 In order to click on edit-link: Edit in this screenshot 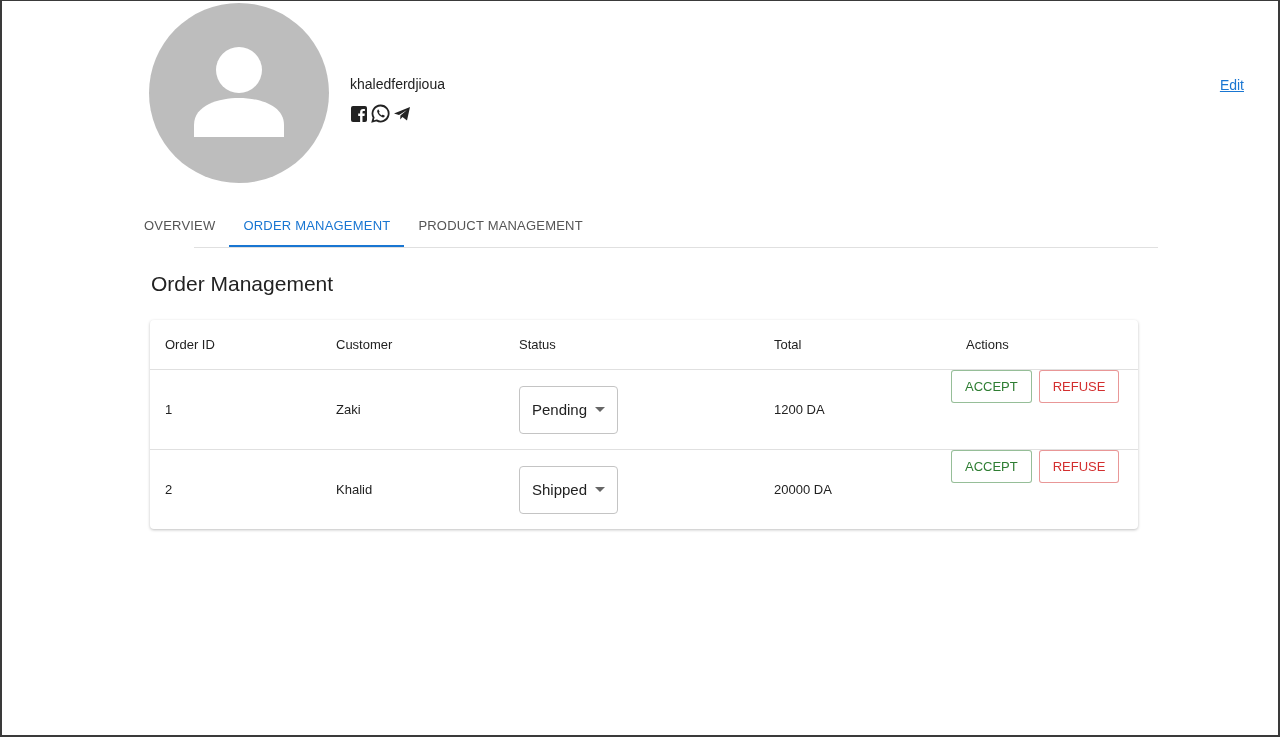, I will do `click(1231, 85)`.